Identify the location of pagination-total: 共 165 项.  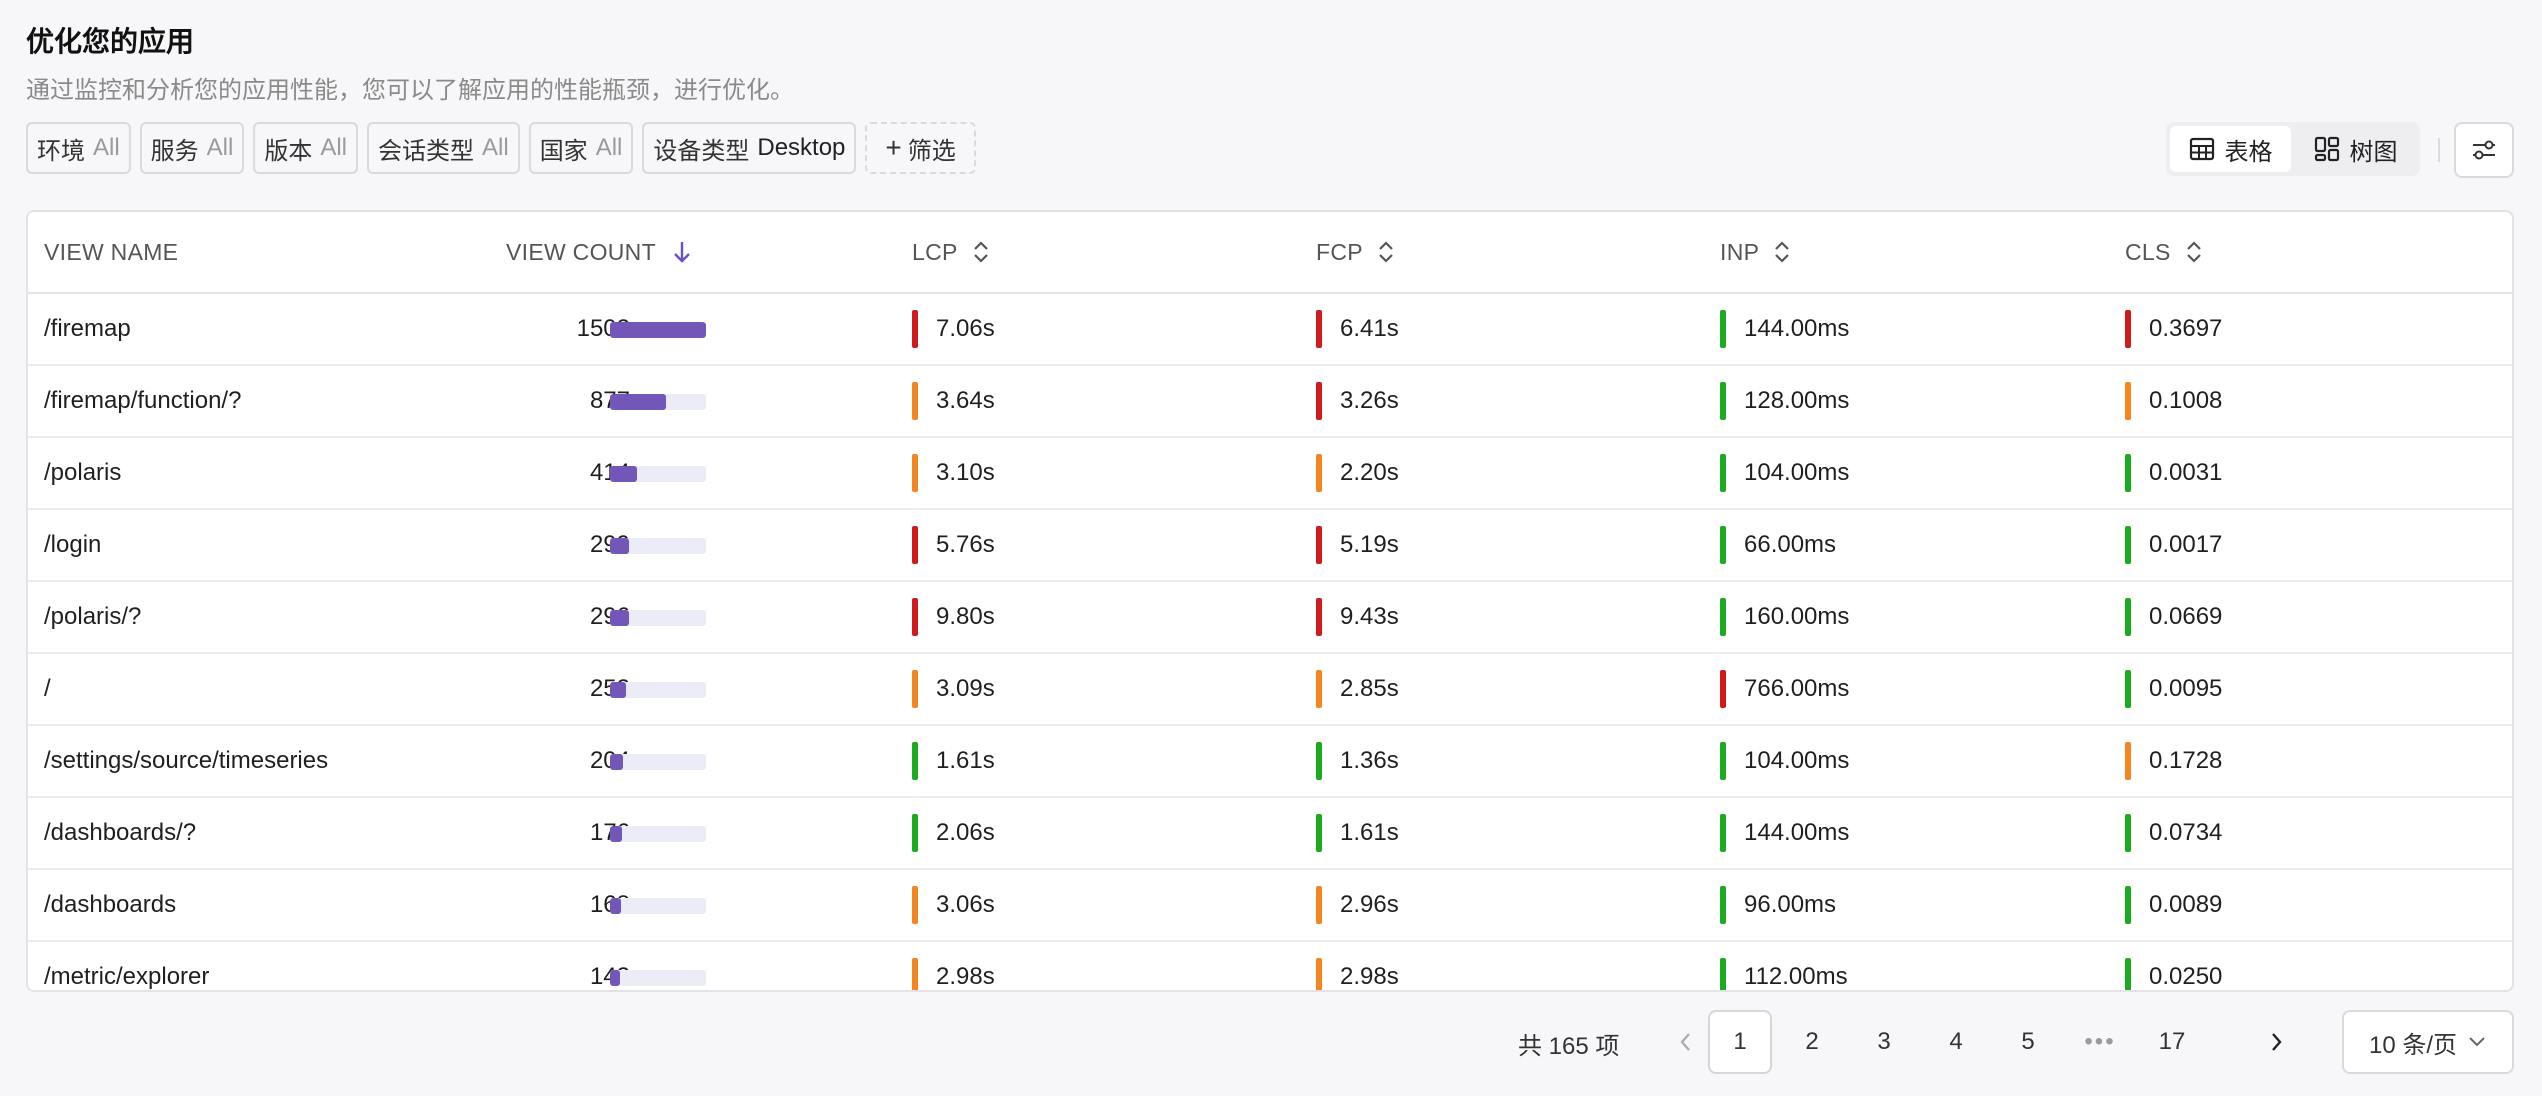
(1569, 1046).